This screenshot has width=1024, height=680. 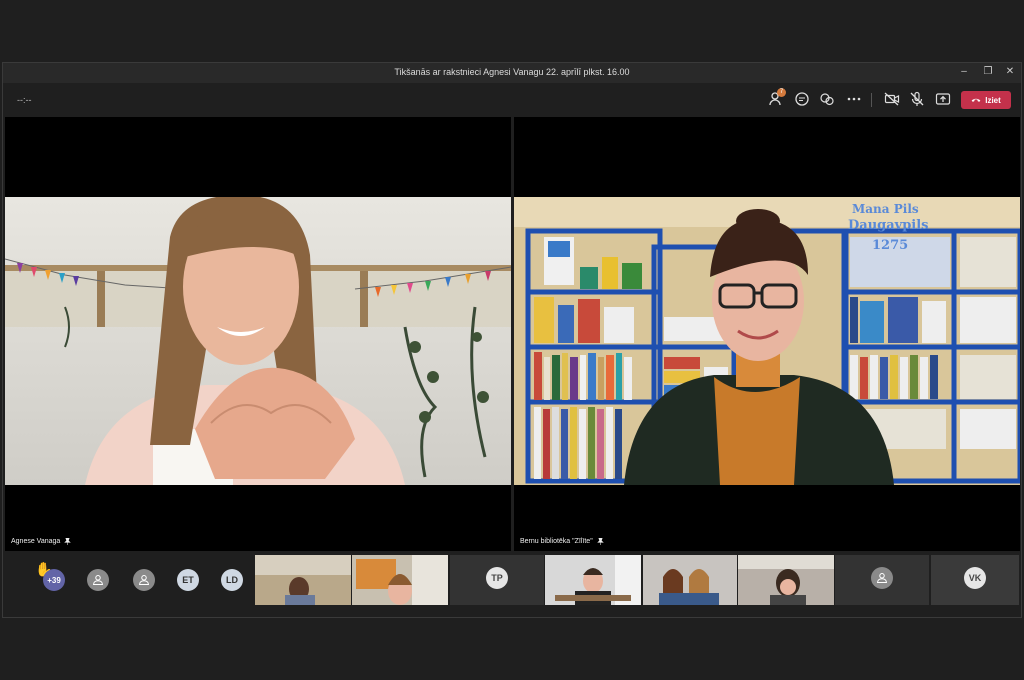 I want to click on leave-button: Iziet, so click(x=986, y=100).